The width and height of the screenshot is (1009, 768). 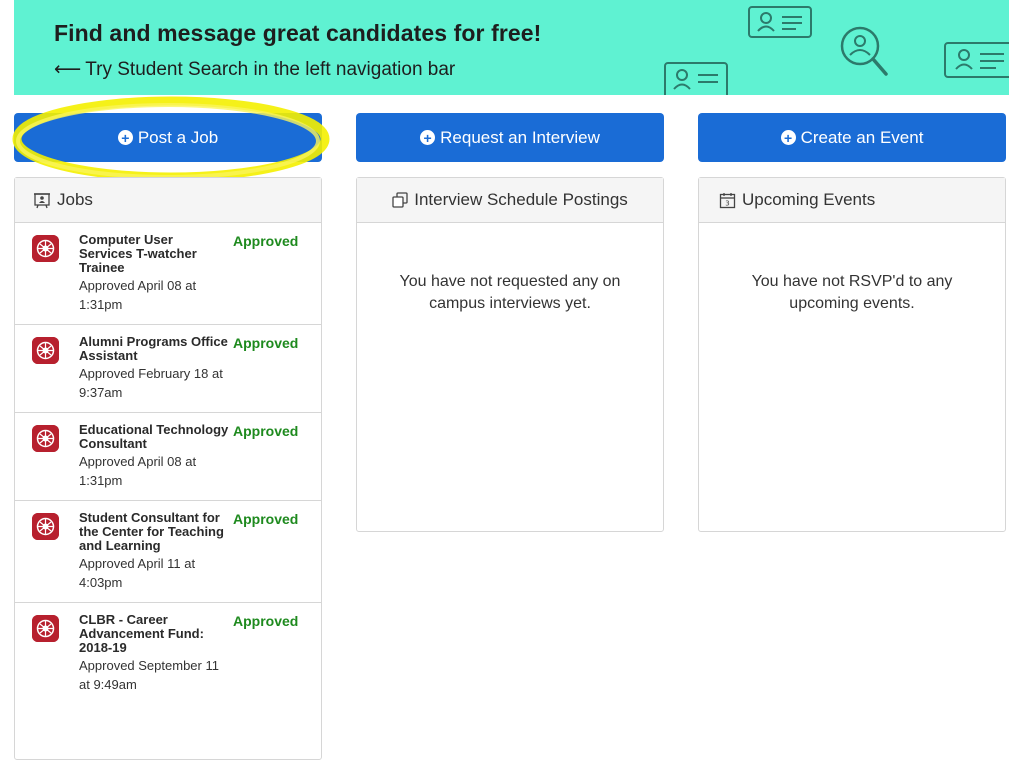 What do you see at coordinates (400, 200) in the screenshot?
I see `interview-copy-icon` at bounding box center [400, 200].